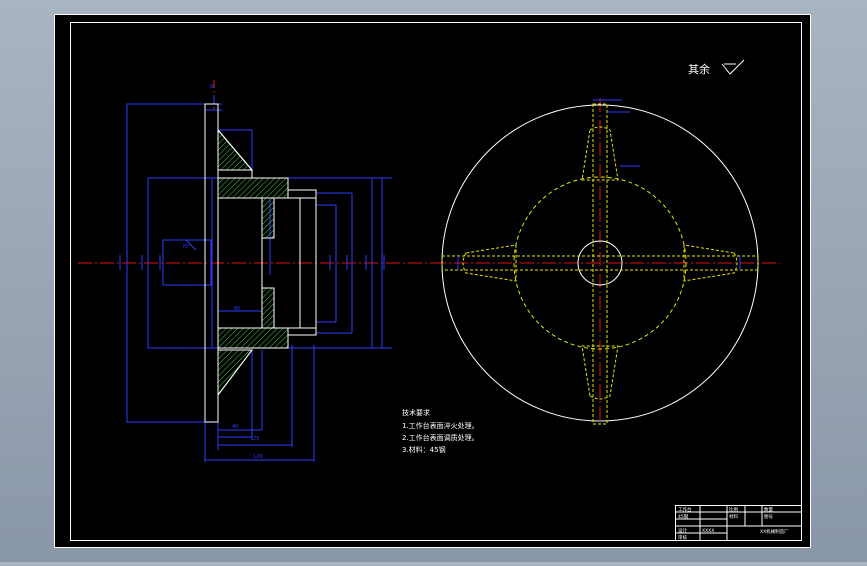  Describe the element at coordinates (416, 412) in the screenshot. I see `tech-requirements-title: 技术要求` at that location.